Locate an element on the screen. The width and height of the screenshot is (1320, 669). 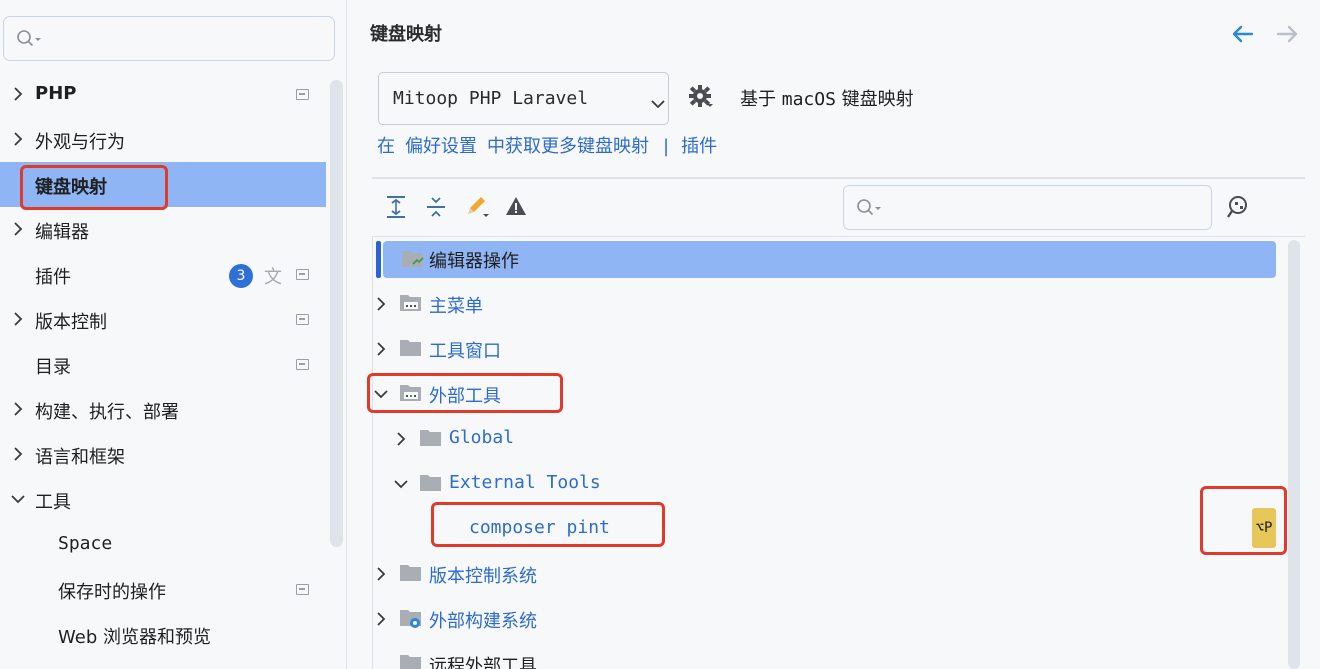
tree-row-external-tools: 外部工具 is located at coordinates (828, 394).